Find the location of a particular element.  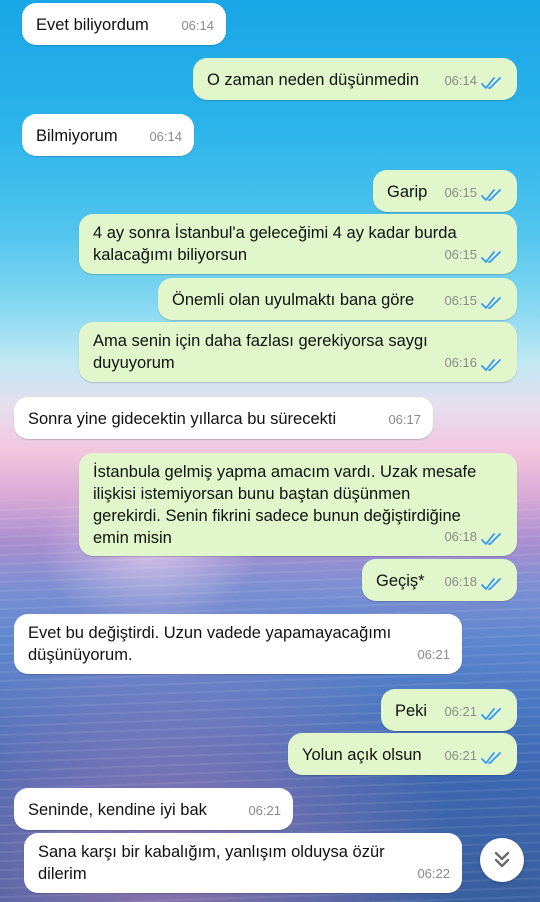

message-text: Bilmiyorum is located at coordinates (77, 136).